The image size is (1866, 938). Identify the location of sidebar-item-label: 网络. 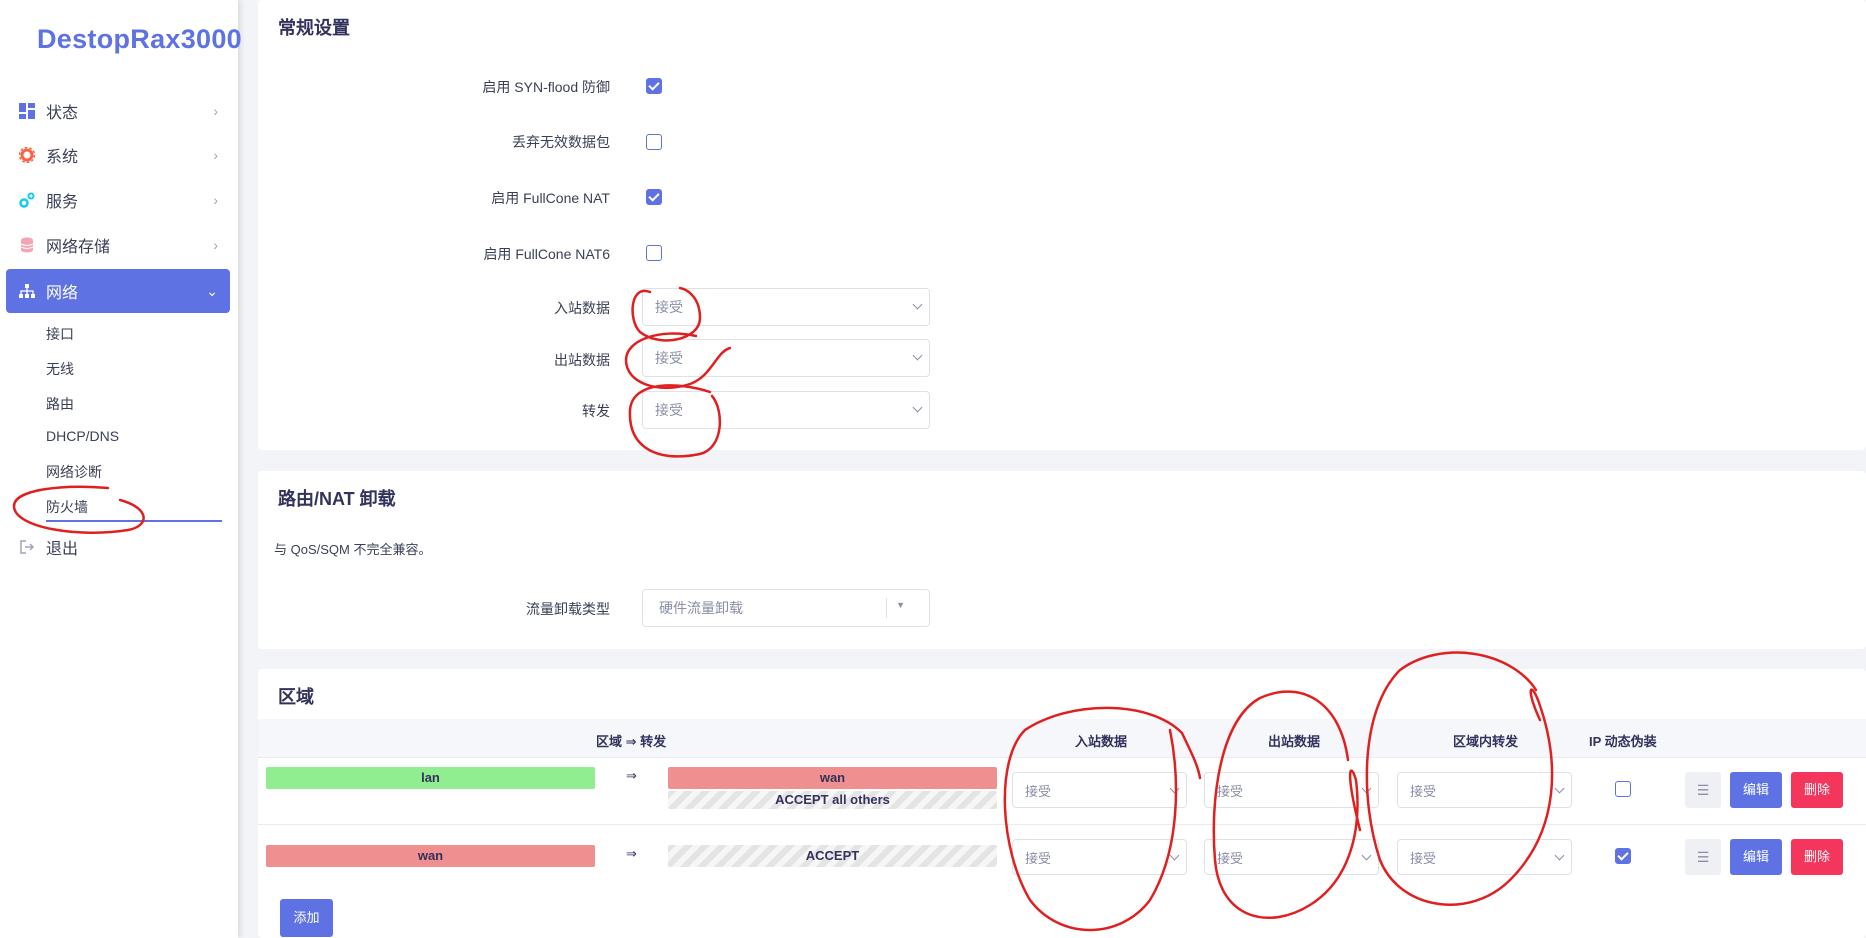
(62, 293).